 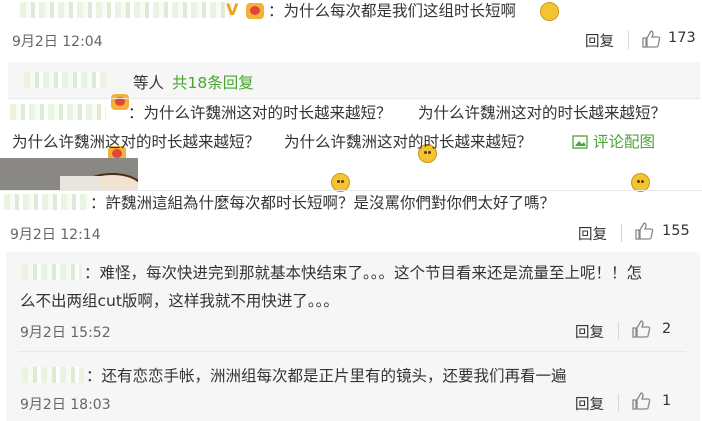 What do you see at coordinates (550, 11) in the screenshot?
I see `wonder-emoji-icon` at bounding box center [550, 11].